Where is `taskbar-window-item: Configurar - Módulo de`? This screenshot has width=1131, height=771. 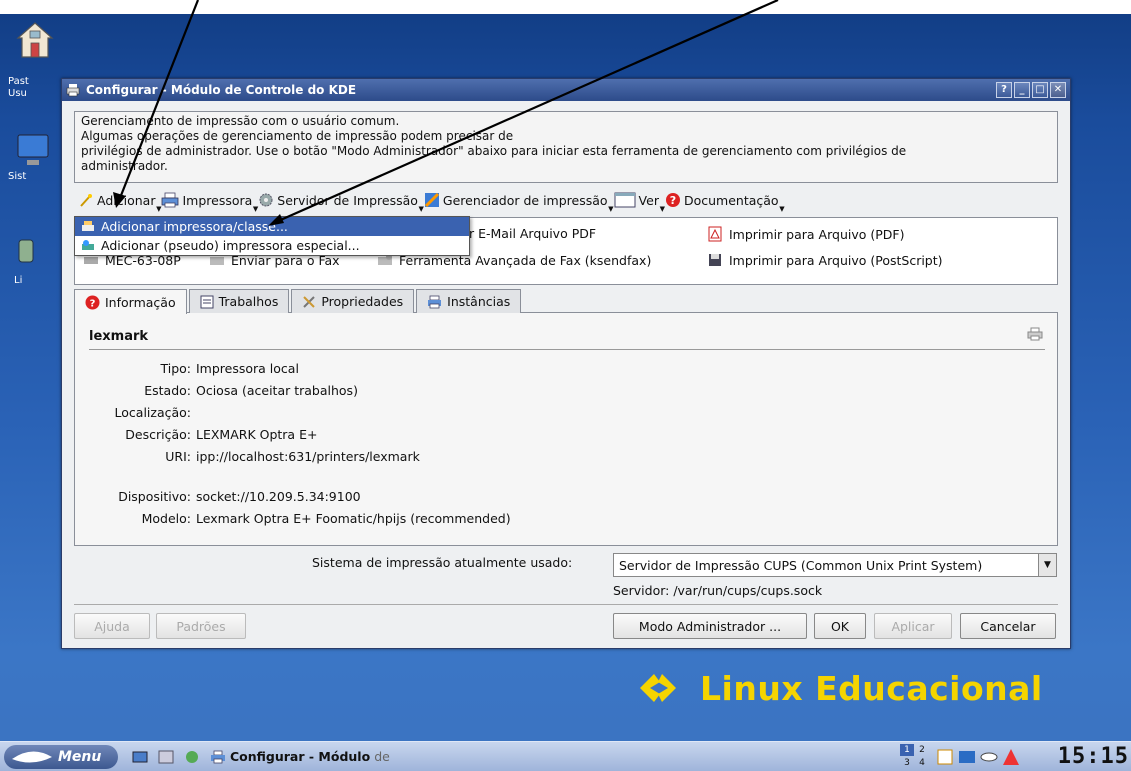
taskbar-window-item: Configurar - Módulo de is located at coordinates (300, 756).